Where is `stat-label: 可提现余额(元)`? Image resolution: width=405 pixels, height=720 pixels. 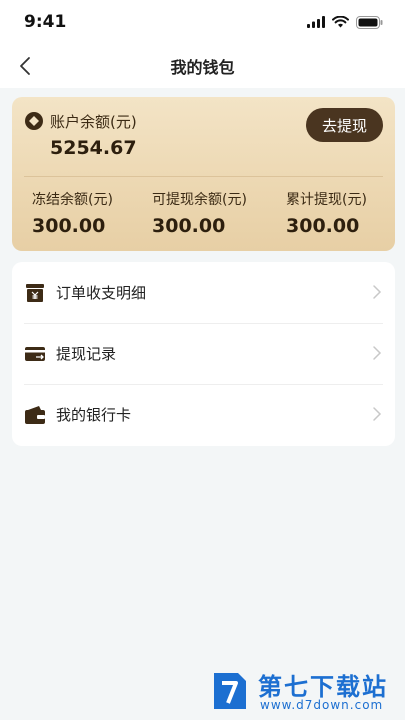
stat-label: 可提现余额(元) is located at coordinates (199, 200).